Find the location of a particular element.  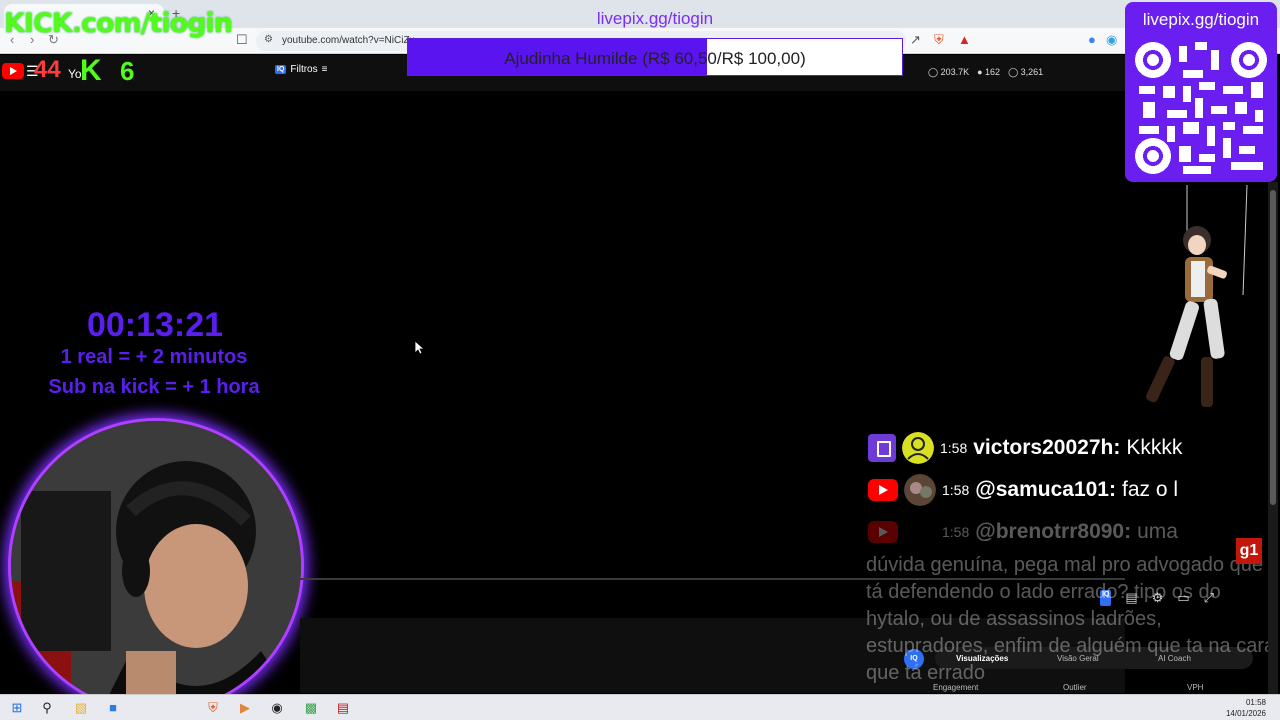

search-icon: ⚲ is located at coordinates (47, 708).